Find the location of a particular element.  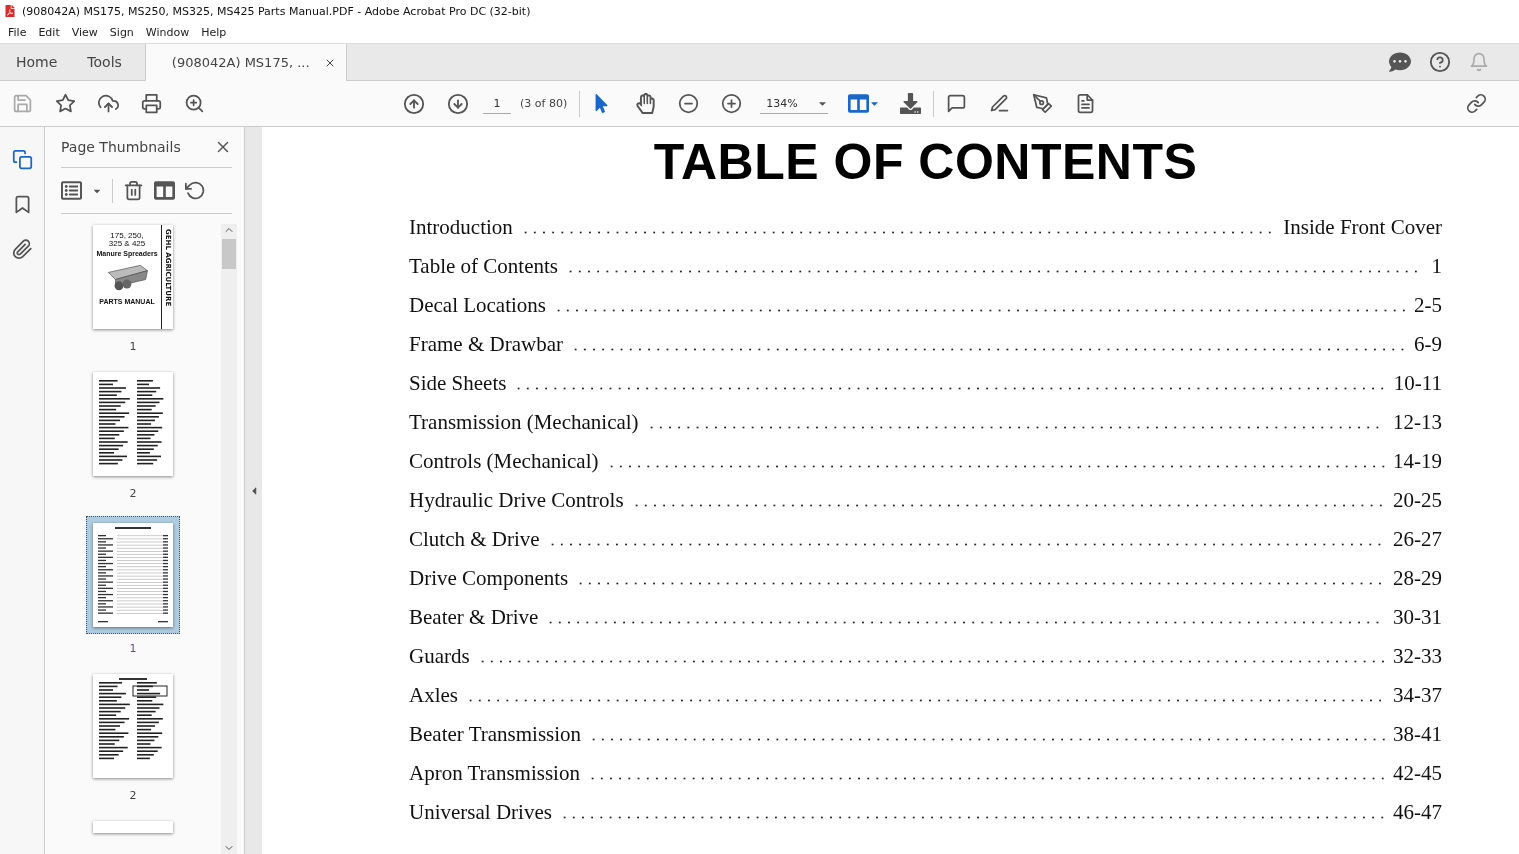

options-icon is located at coordinates (71, 190).